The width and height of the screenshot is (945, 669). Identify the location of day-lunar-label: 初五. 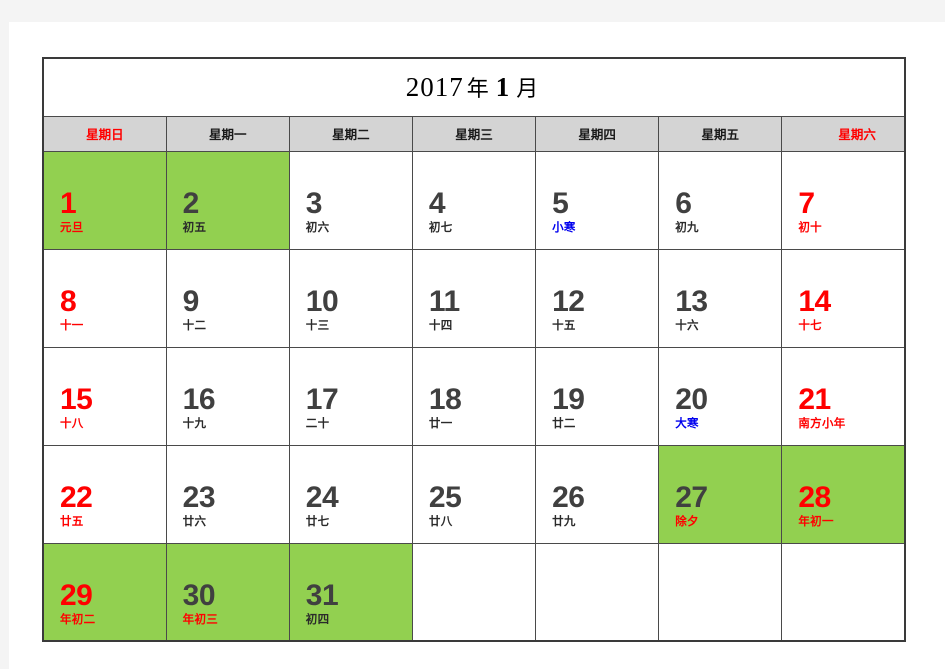
(194, 228).